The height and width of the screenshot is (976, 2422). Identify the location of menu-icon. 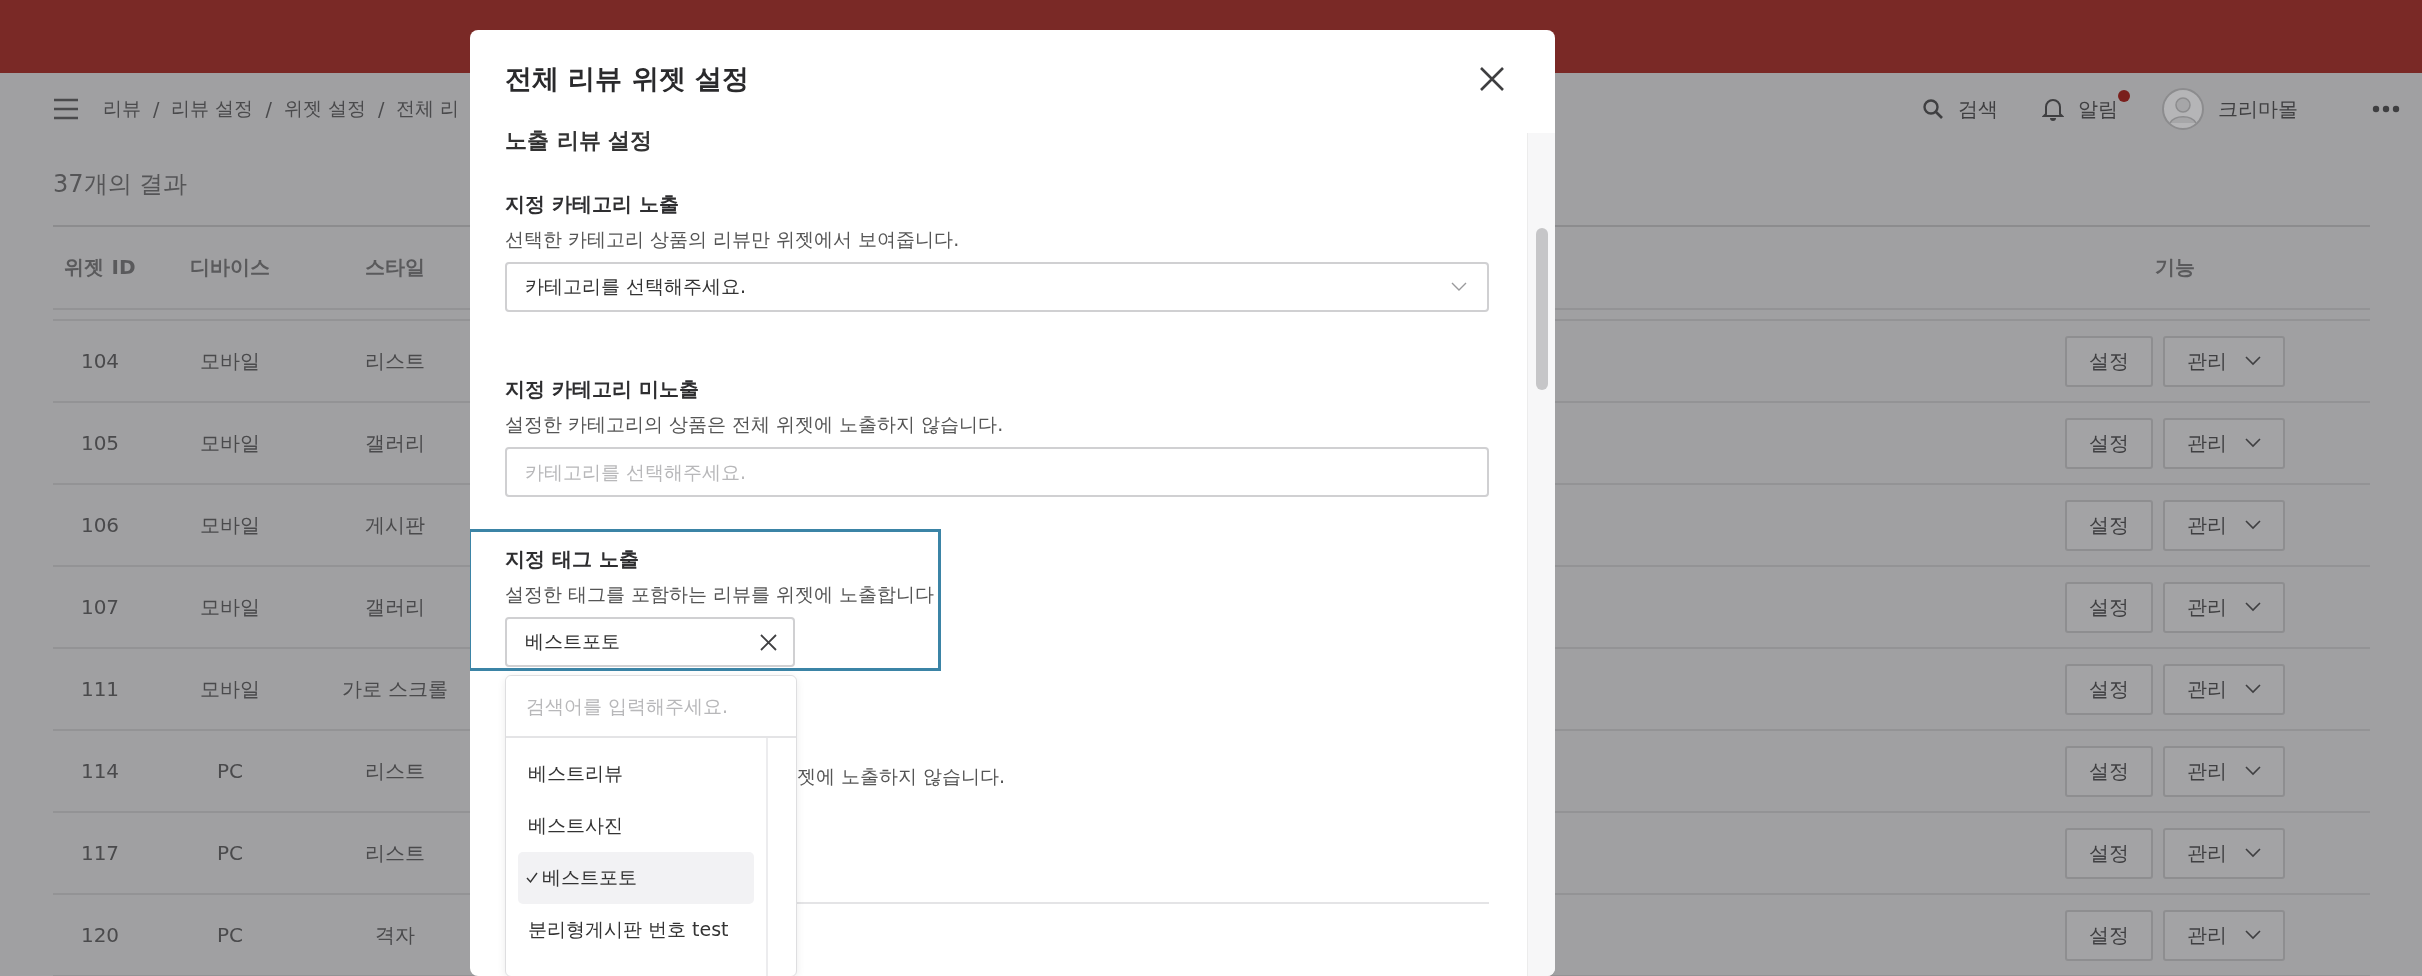
(66, 109).